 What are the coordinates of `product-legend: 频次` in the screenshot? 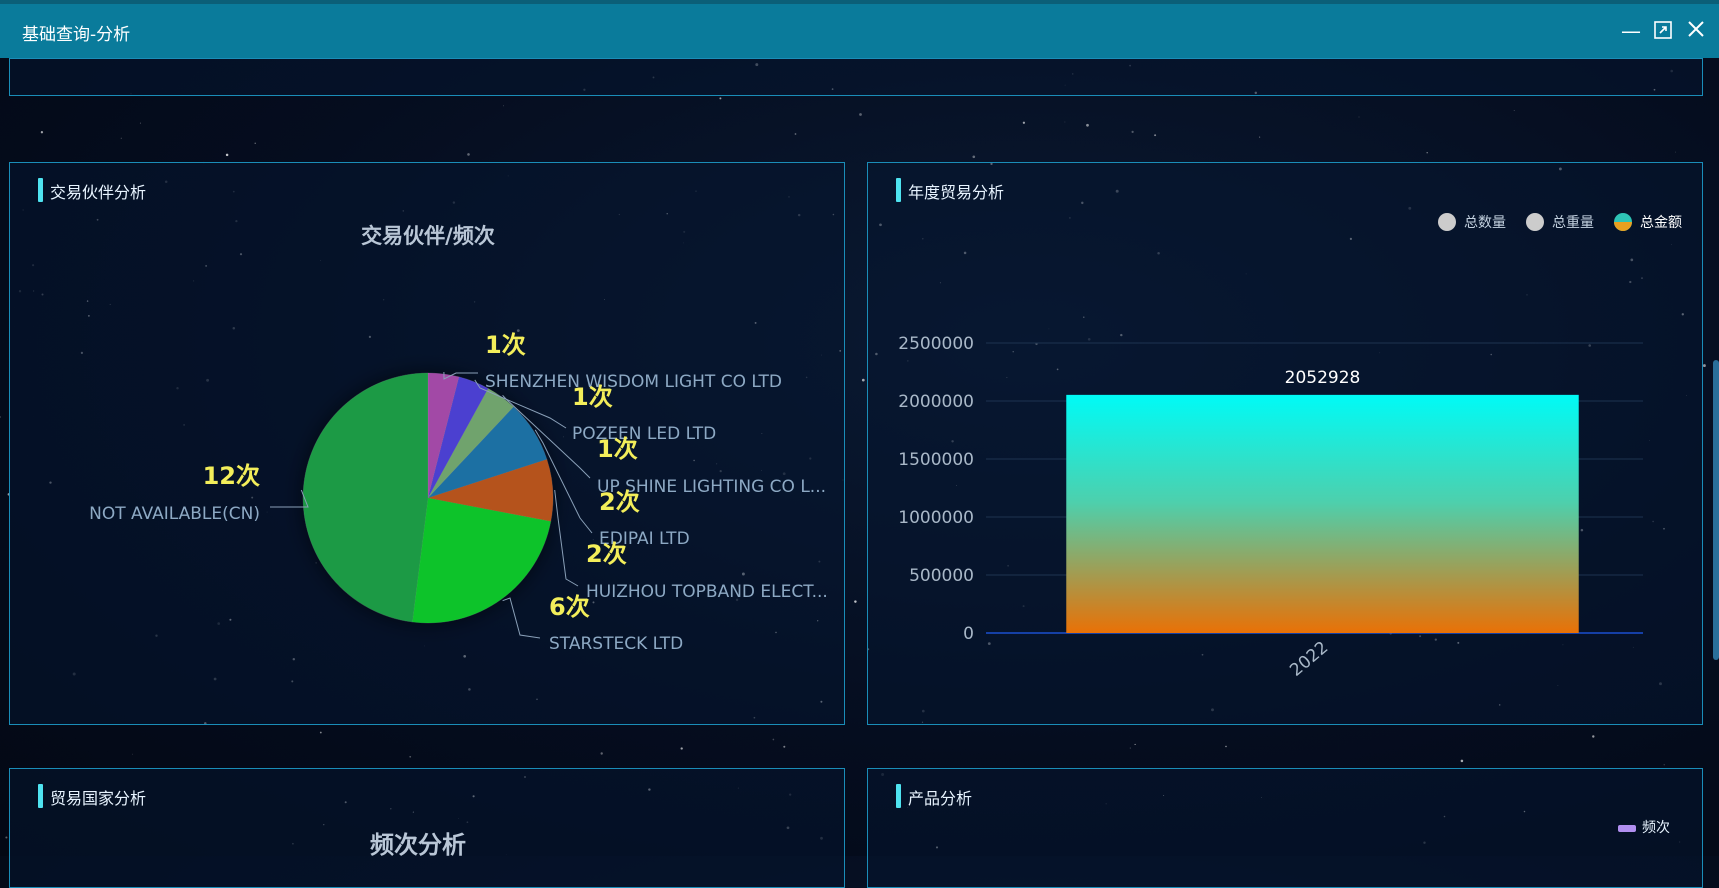 It's located at (1644, 827).